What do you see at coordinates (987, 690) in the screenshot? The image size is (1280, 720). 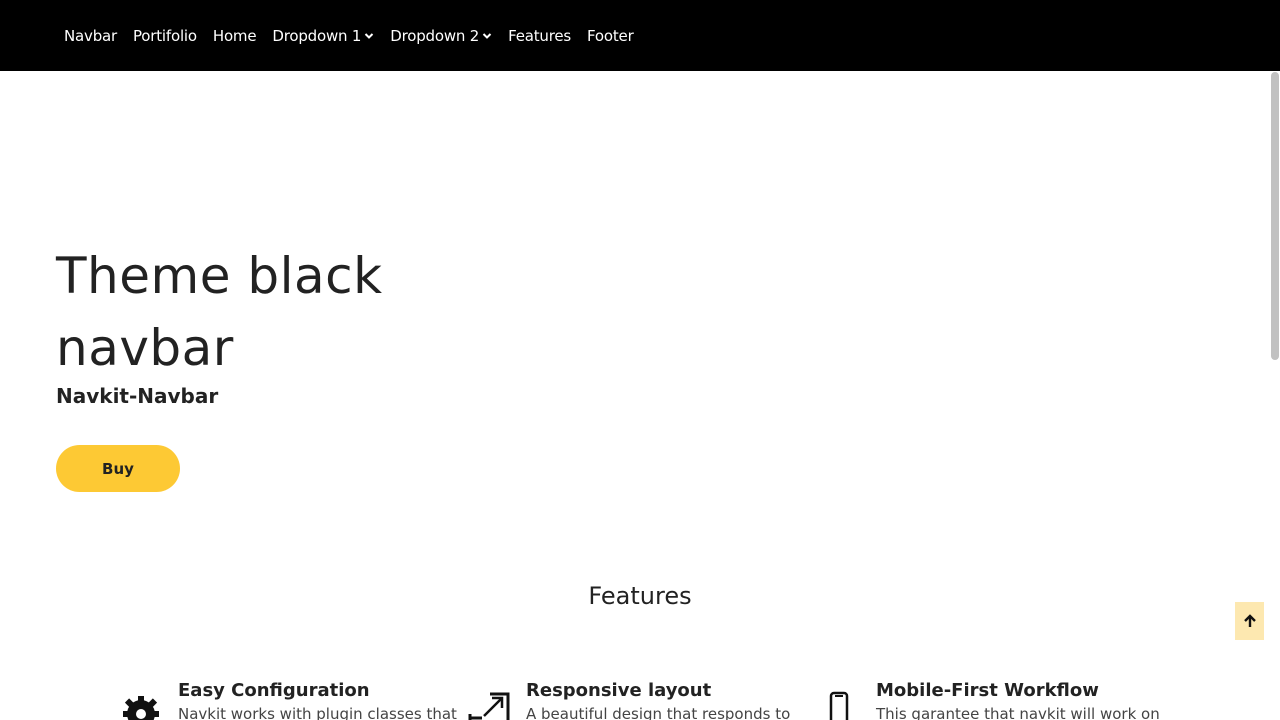 I see `feature-title: Mobile-First Workflow` at bounding box center [987, 690].